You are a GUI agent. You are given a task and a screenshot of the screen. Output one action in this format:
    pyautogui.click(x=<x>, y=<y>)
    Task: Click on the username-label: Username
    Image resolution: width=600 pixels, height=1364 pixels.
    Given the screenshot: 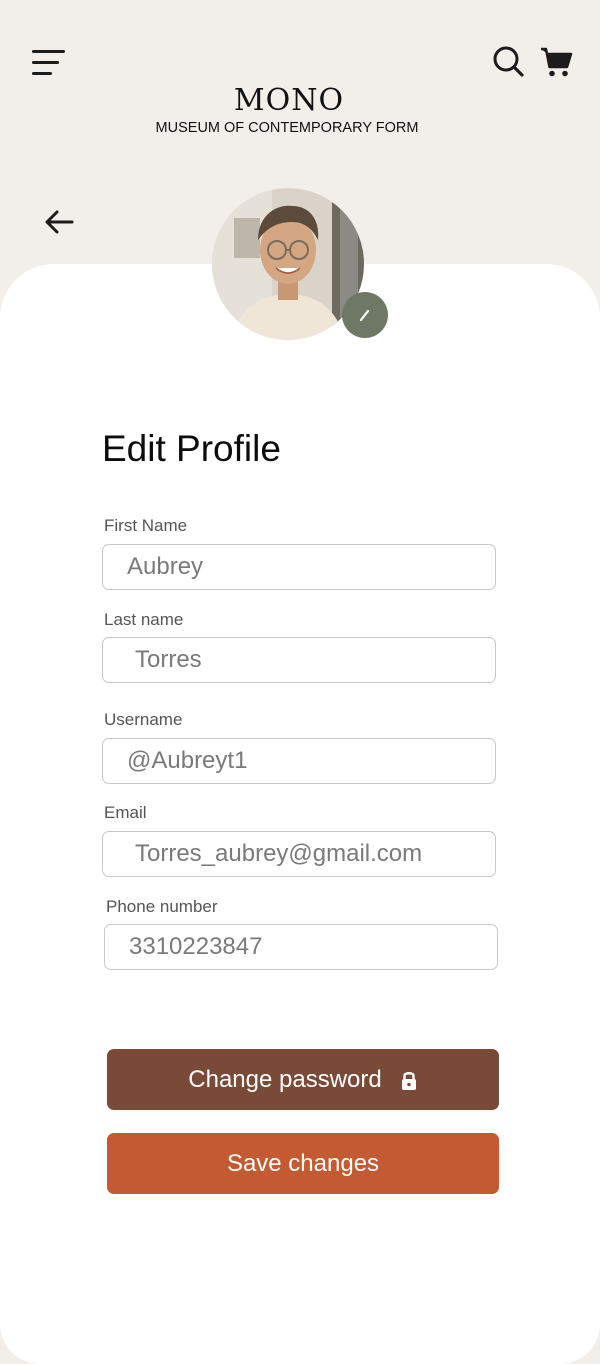 What is the action you would take?
    pyautogui.click(x=143, y=719)
    